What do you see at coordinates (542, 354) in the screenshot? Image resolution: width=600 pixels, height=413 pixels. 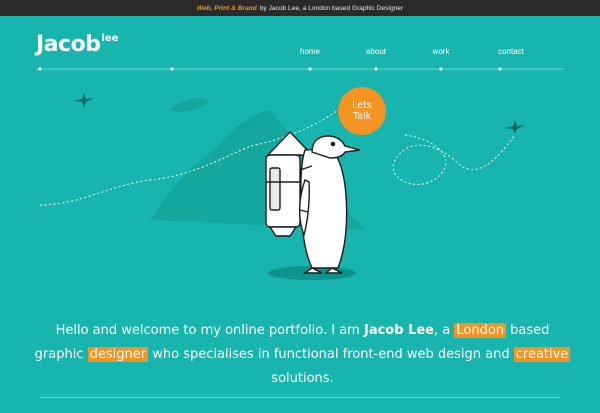 I see `highlight-trait: creative` at bounding box center [542, 354].